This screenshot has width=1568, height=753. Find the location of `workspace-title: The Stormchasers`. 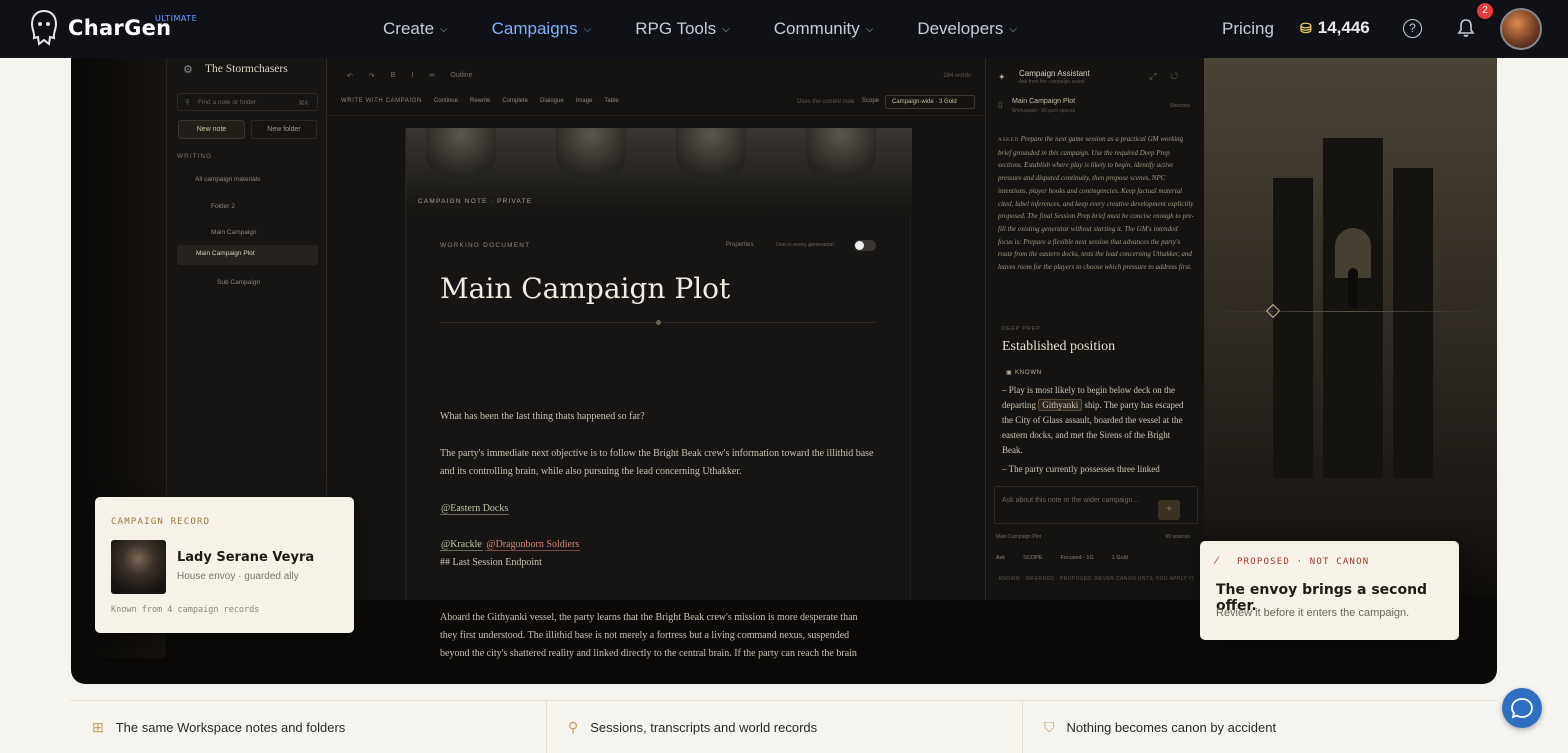

workspace-title: The Stormchasers is located at coordinates (246, 69).